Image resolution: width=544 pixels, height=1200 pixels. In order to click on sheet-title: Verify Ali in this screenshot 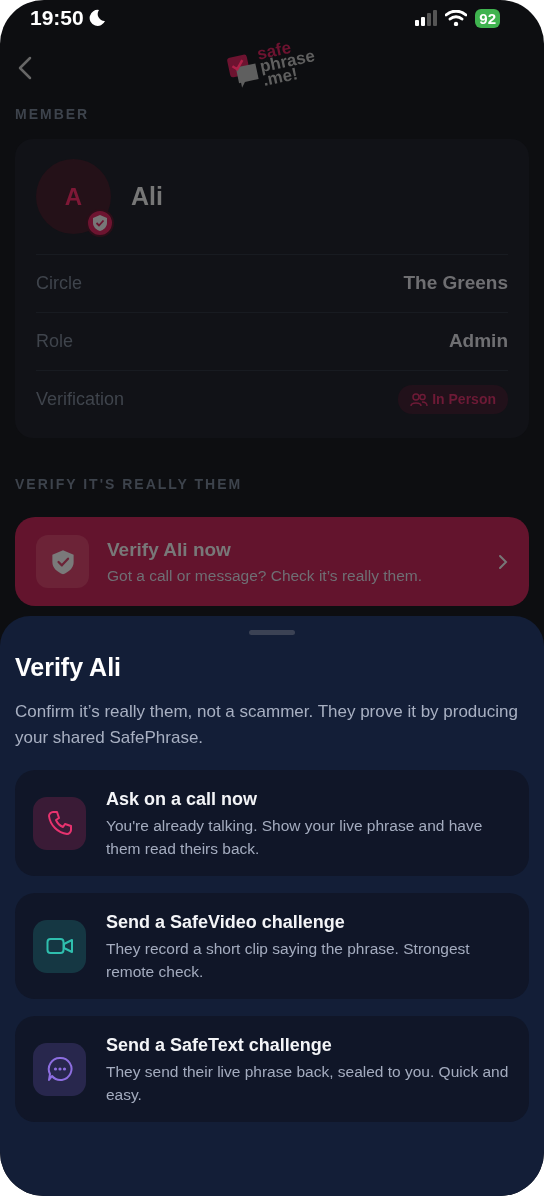, I will do `click(69, 667)`.